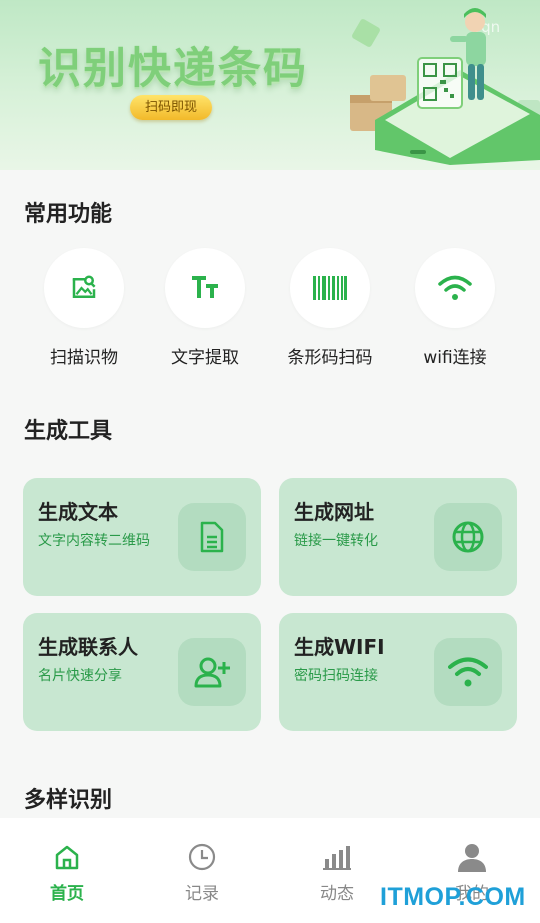 The image size is (540, 923). What do you see at coordinates (398, 537) in the screenshot?
I see `tool-card-url: 生成网址 链接一键转化` at bounding box center [398, 537].